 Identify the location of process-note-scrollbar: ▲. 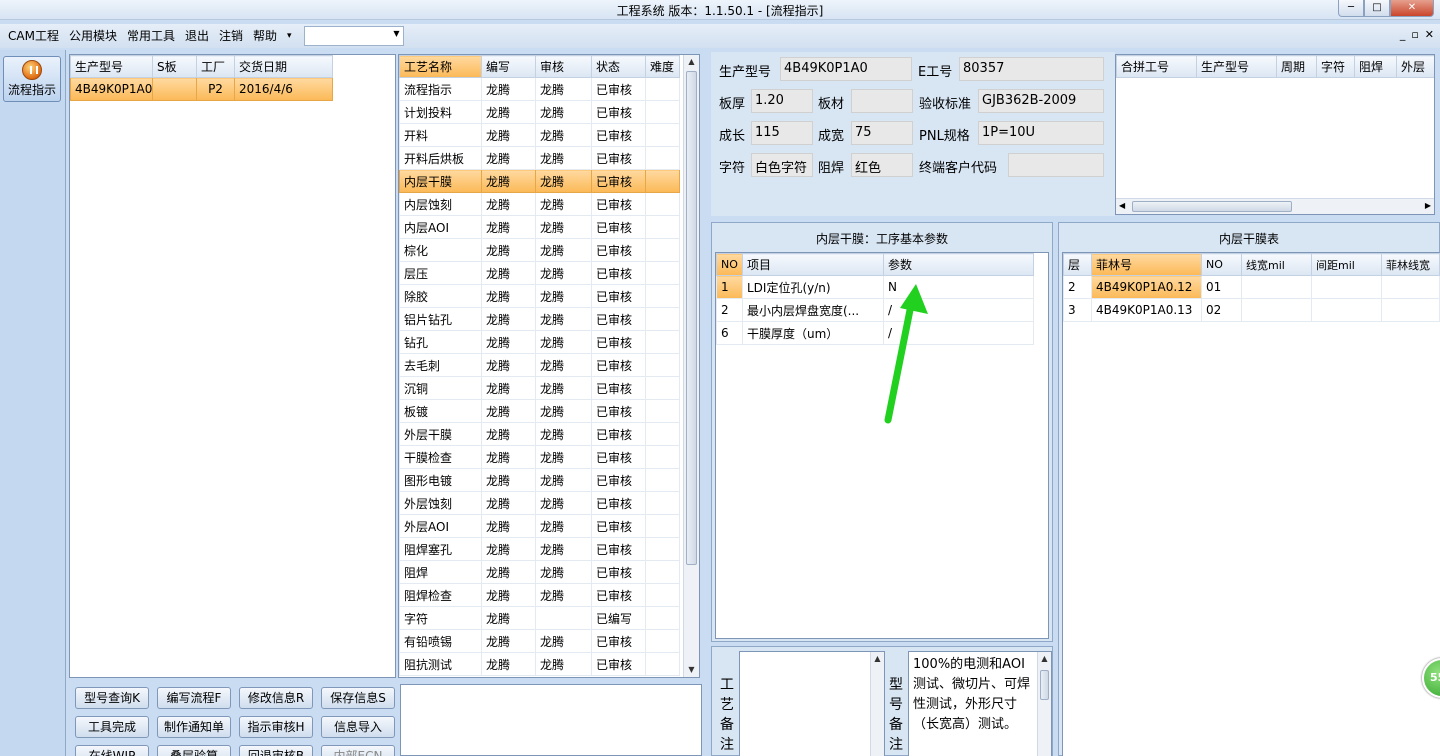
(877, 704).